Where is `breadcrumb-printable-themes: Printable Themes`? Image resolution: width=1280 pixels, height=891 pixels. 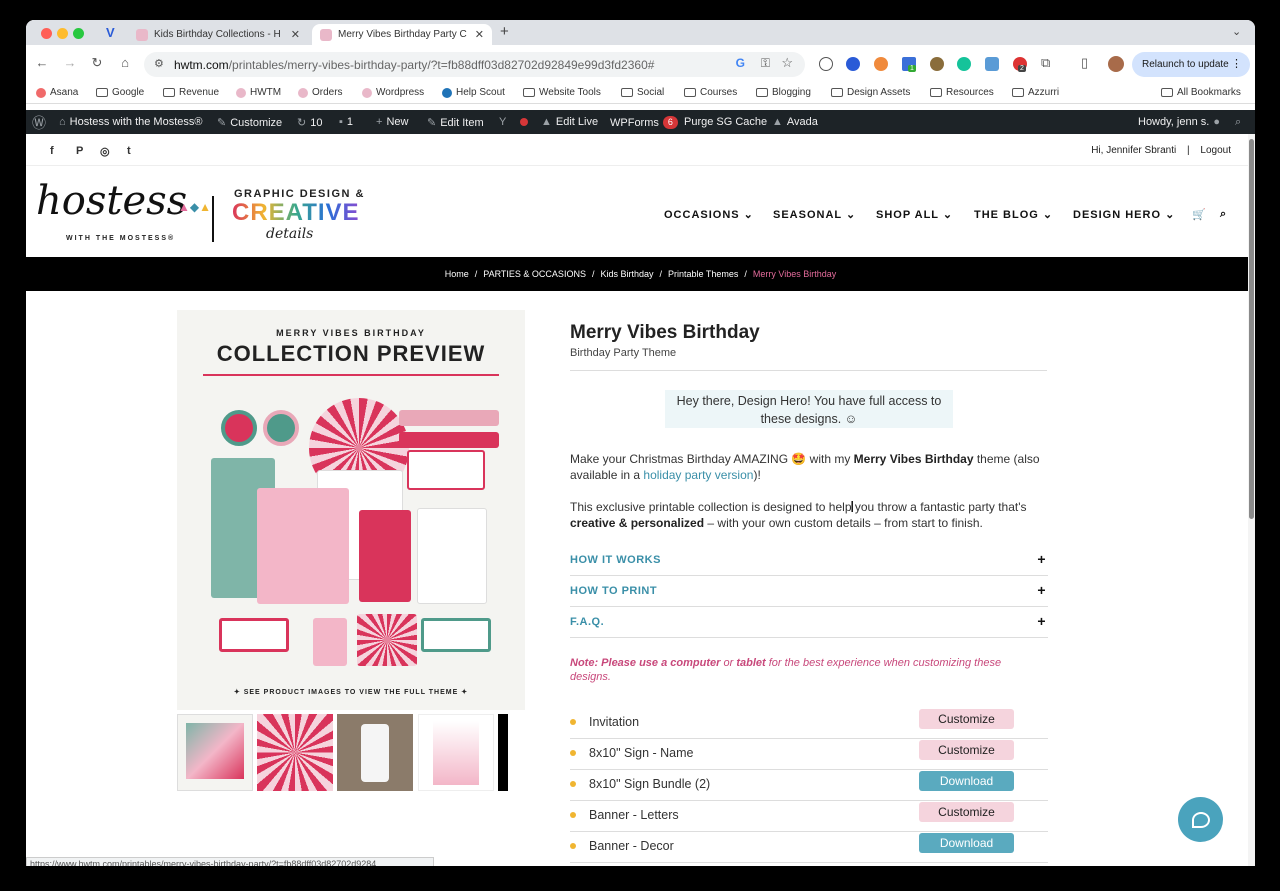
breadcrumb-printable-themes: Printable Themes is located at coordinates (703, 274).